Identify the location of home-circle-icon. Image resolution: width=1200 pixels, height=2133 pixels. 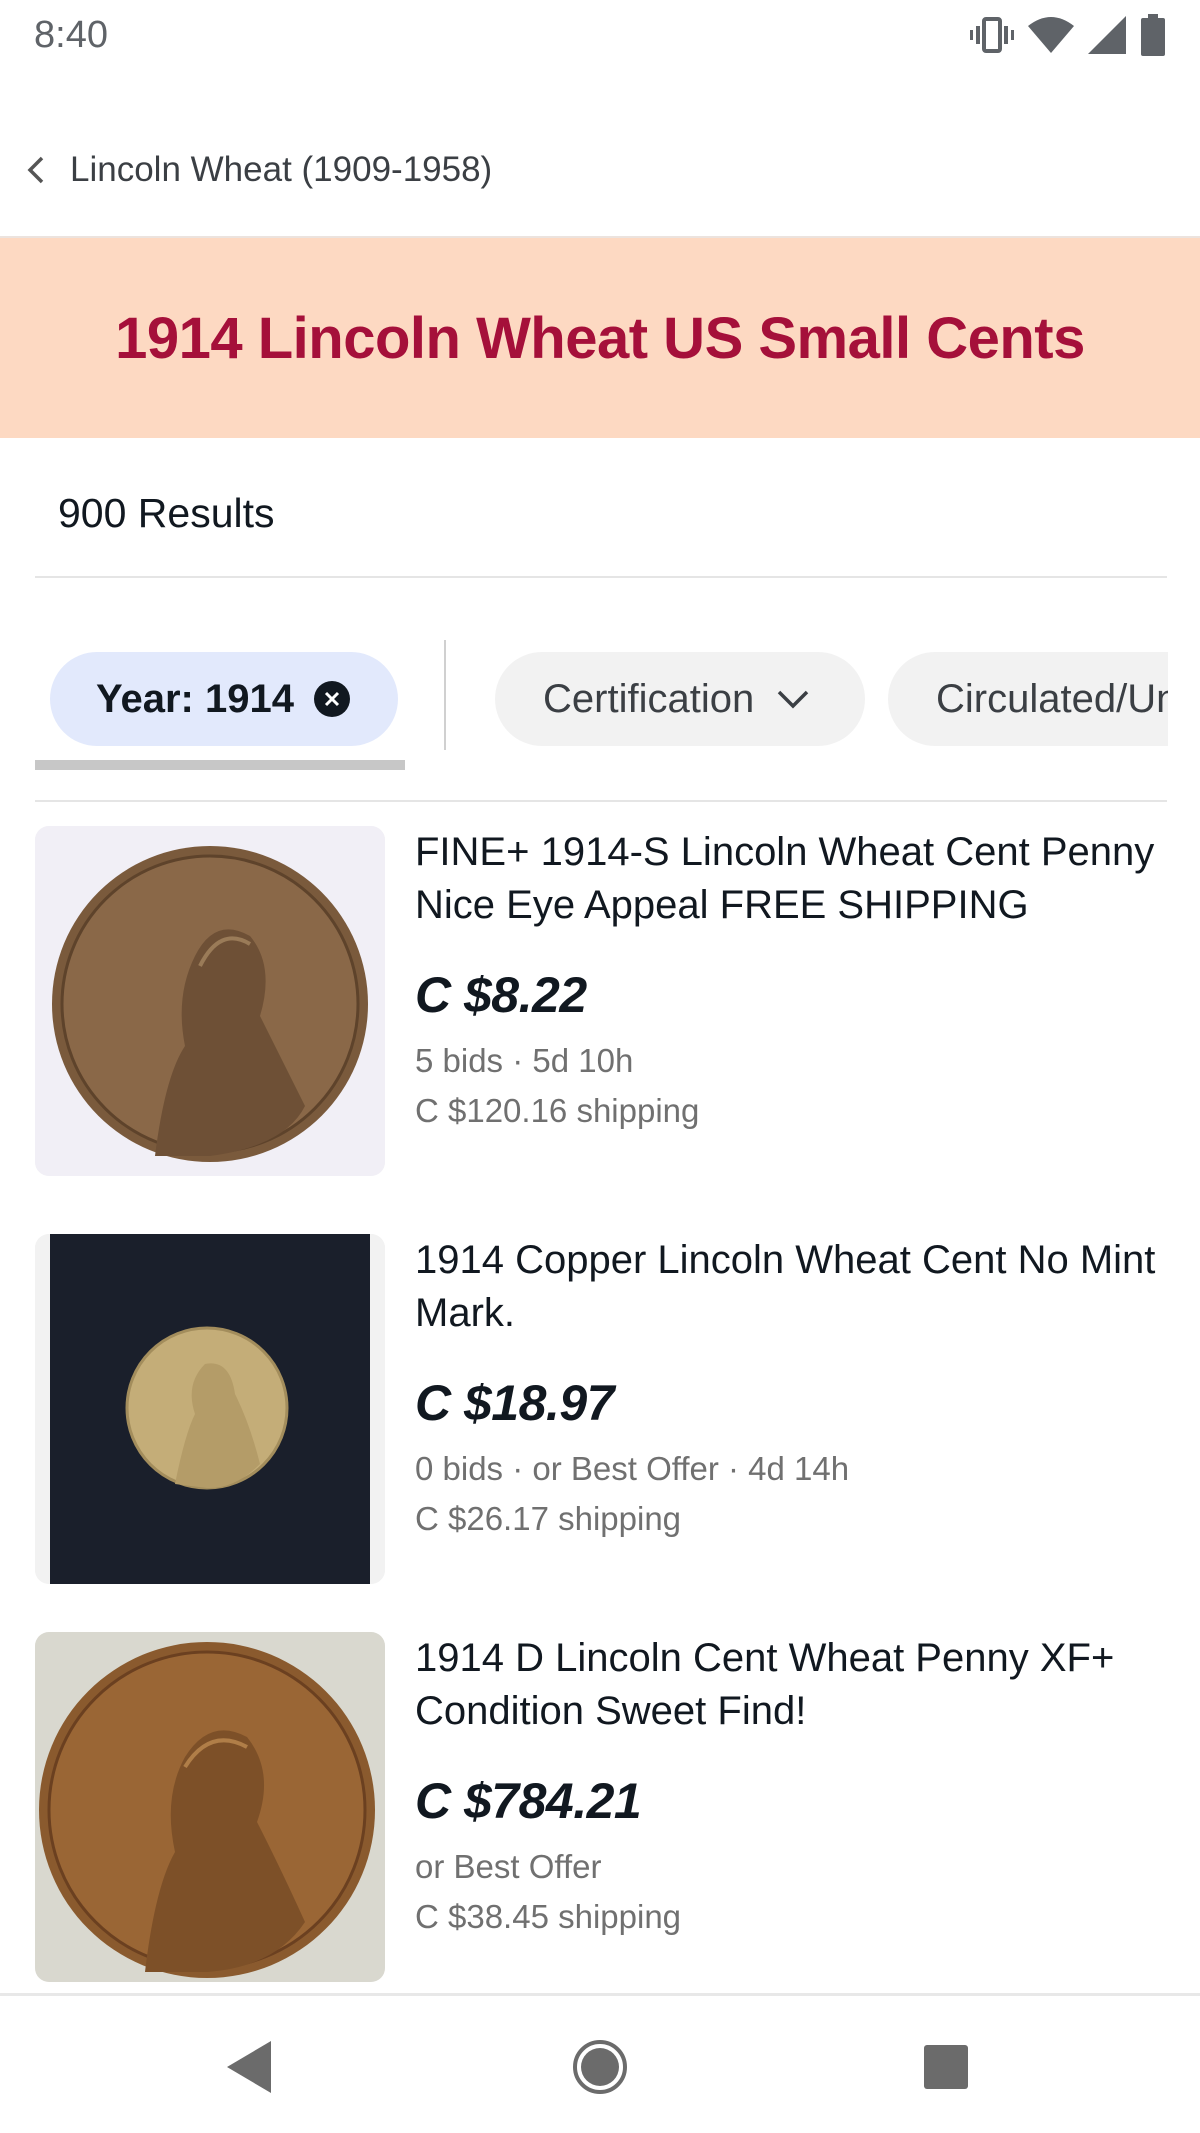
(600, 2067).